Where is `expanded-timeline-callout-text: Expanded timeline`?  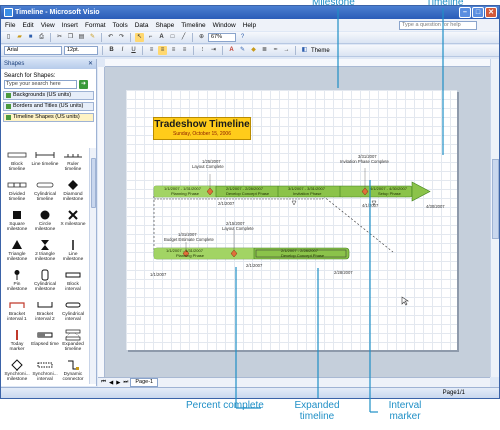 expanded-timeline-callout-text: Expanded timeline is located at coordinates (317, 411).